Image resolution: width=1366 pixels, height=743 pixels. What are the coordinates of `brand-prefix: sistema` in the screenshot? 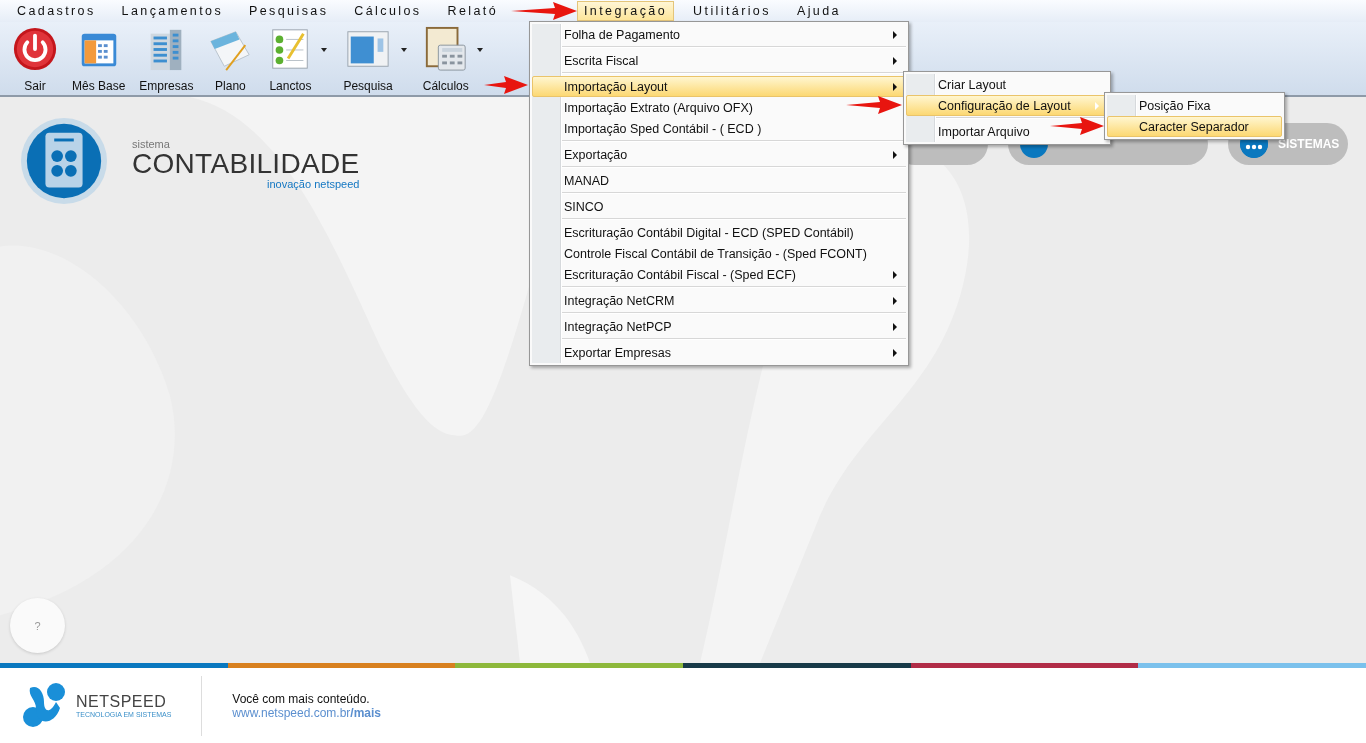 It's located at (151, 144).